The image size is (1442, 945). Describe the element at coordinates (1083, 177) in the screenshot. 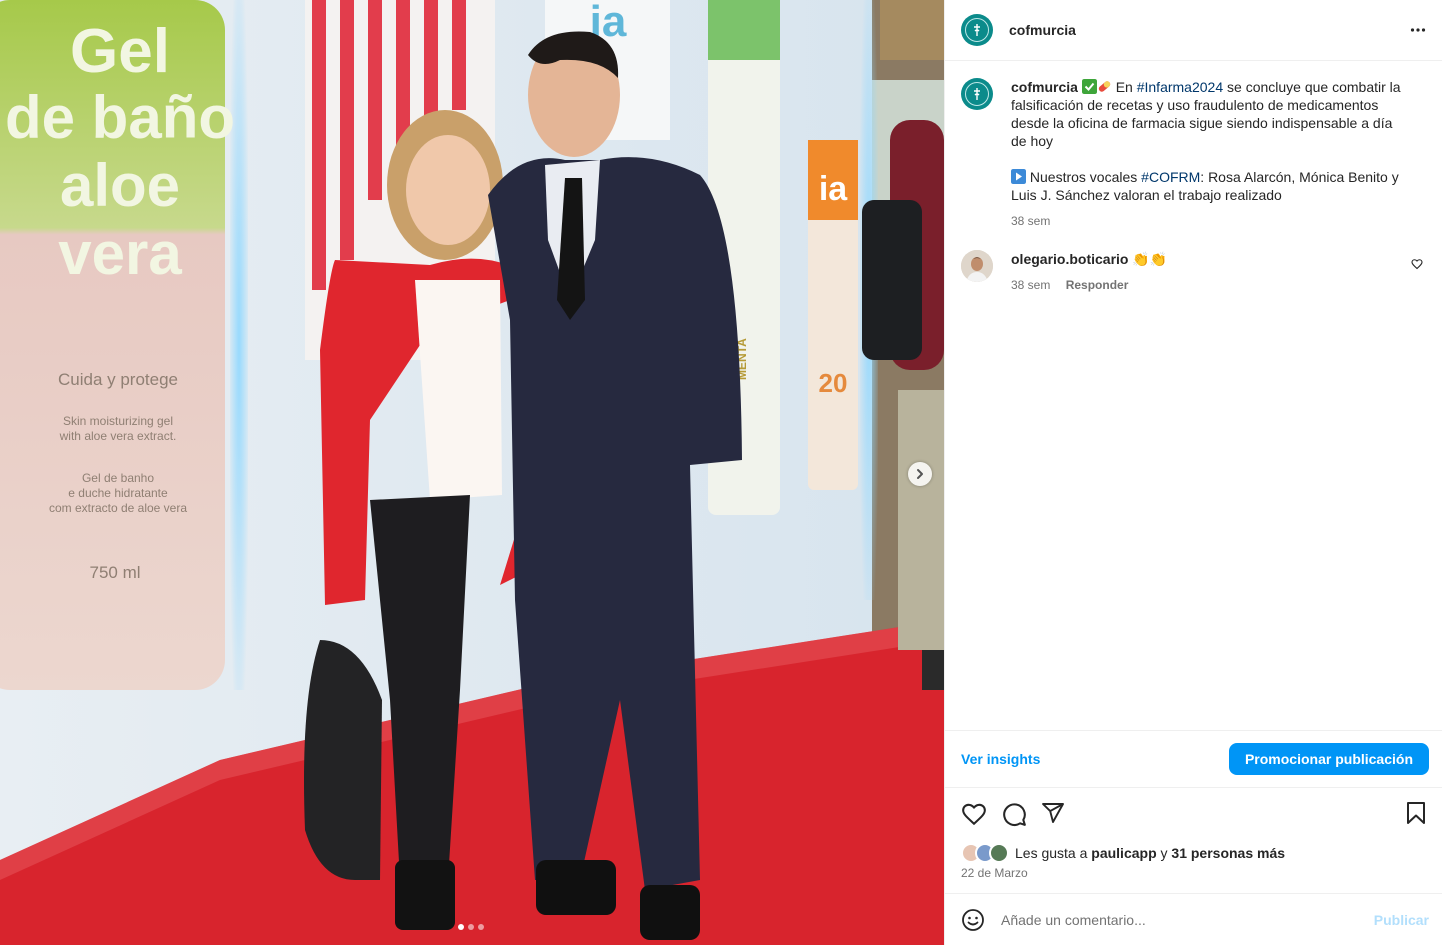

I see `caption-text-3: Nuestros vocales` at that location.